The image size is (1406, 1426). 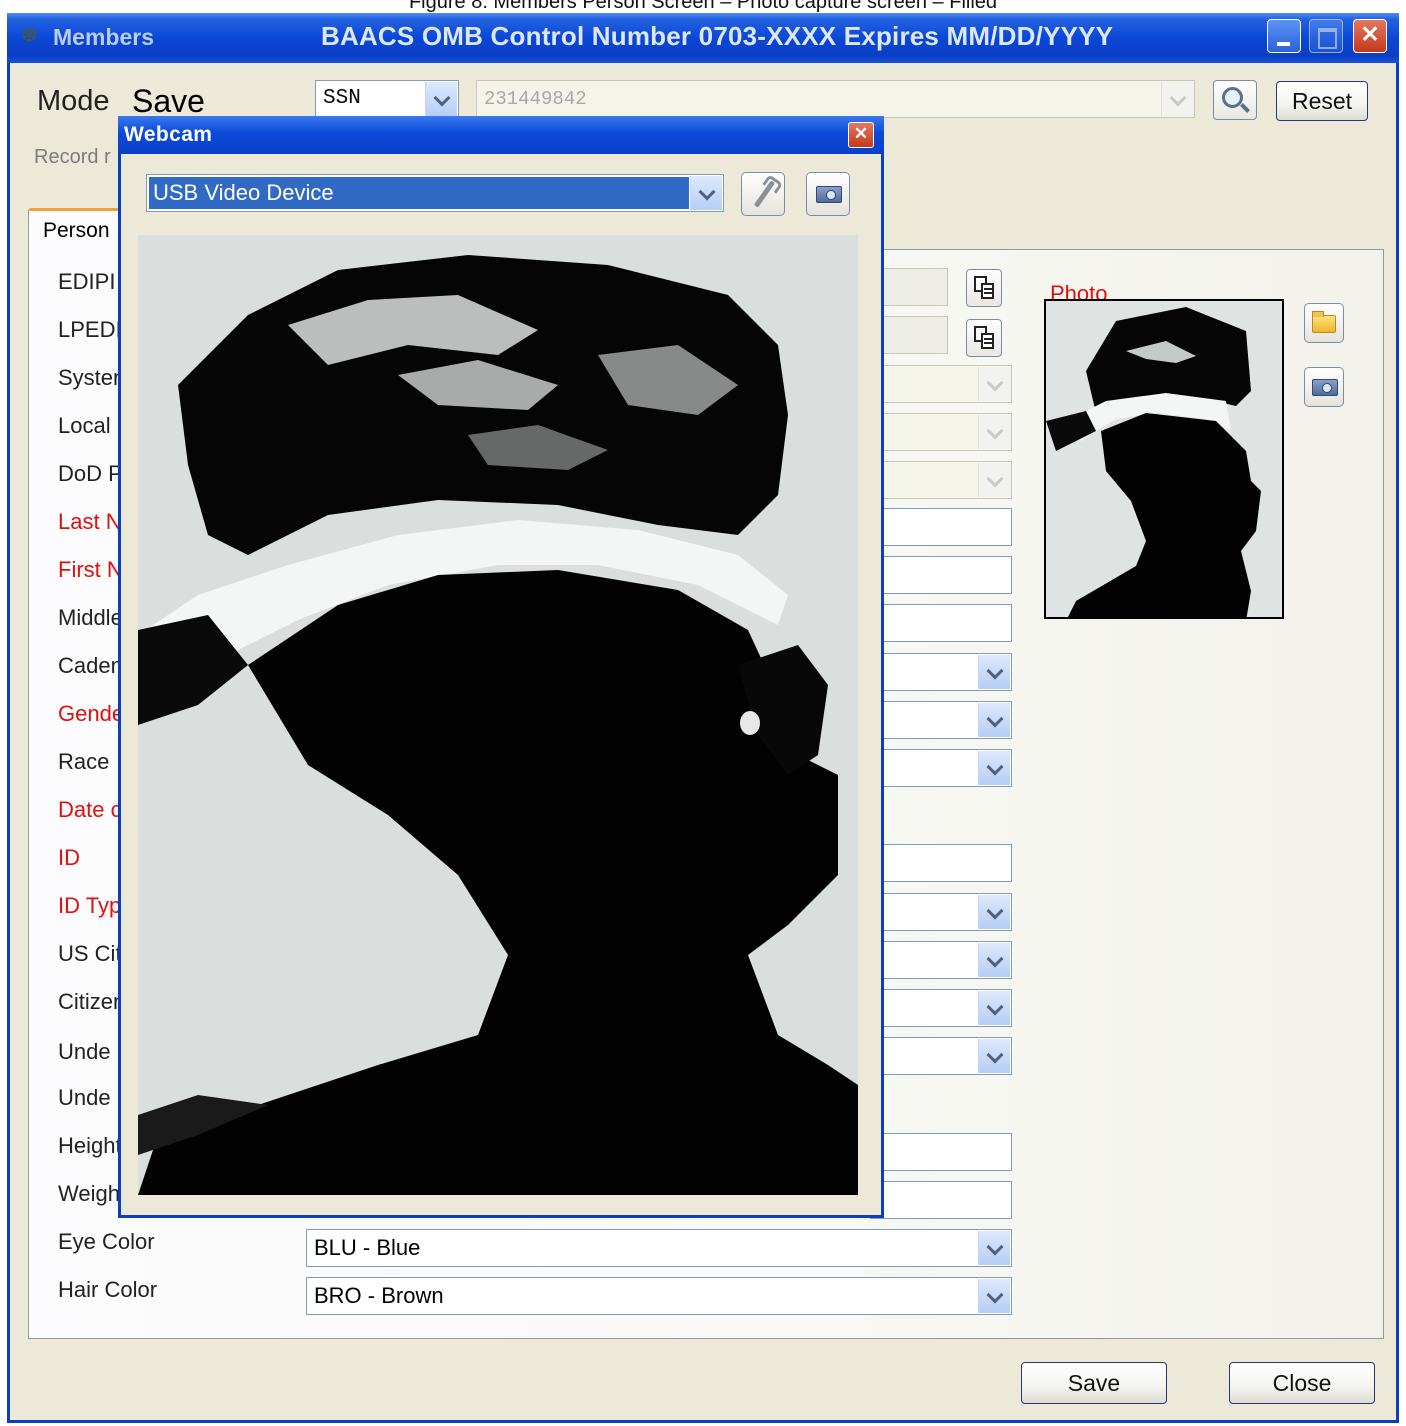 I want to click on search-type-value: SSN, so click(x=342, y=98).